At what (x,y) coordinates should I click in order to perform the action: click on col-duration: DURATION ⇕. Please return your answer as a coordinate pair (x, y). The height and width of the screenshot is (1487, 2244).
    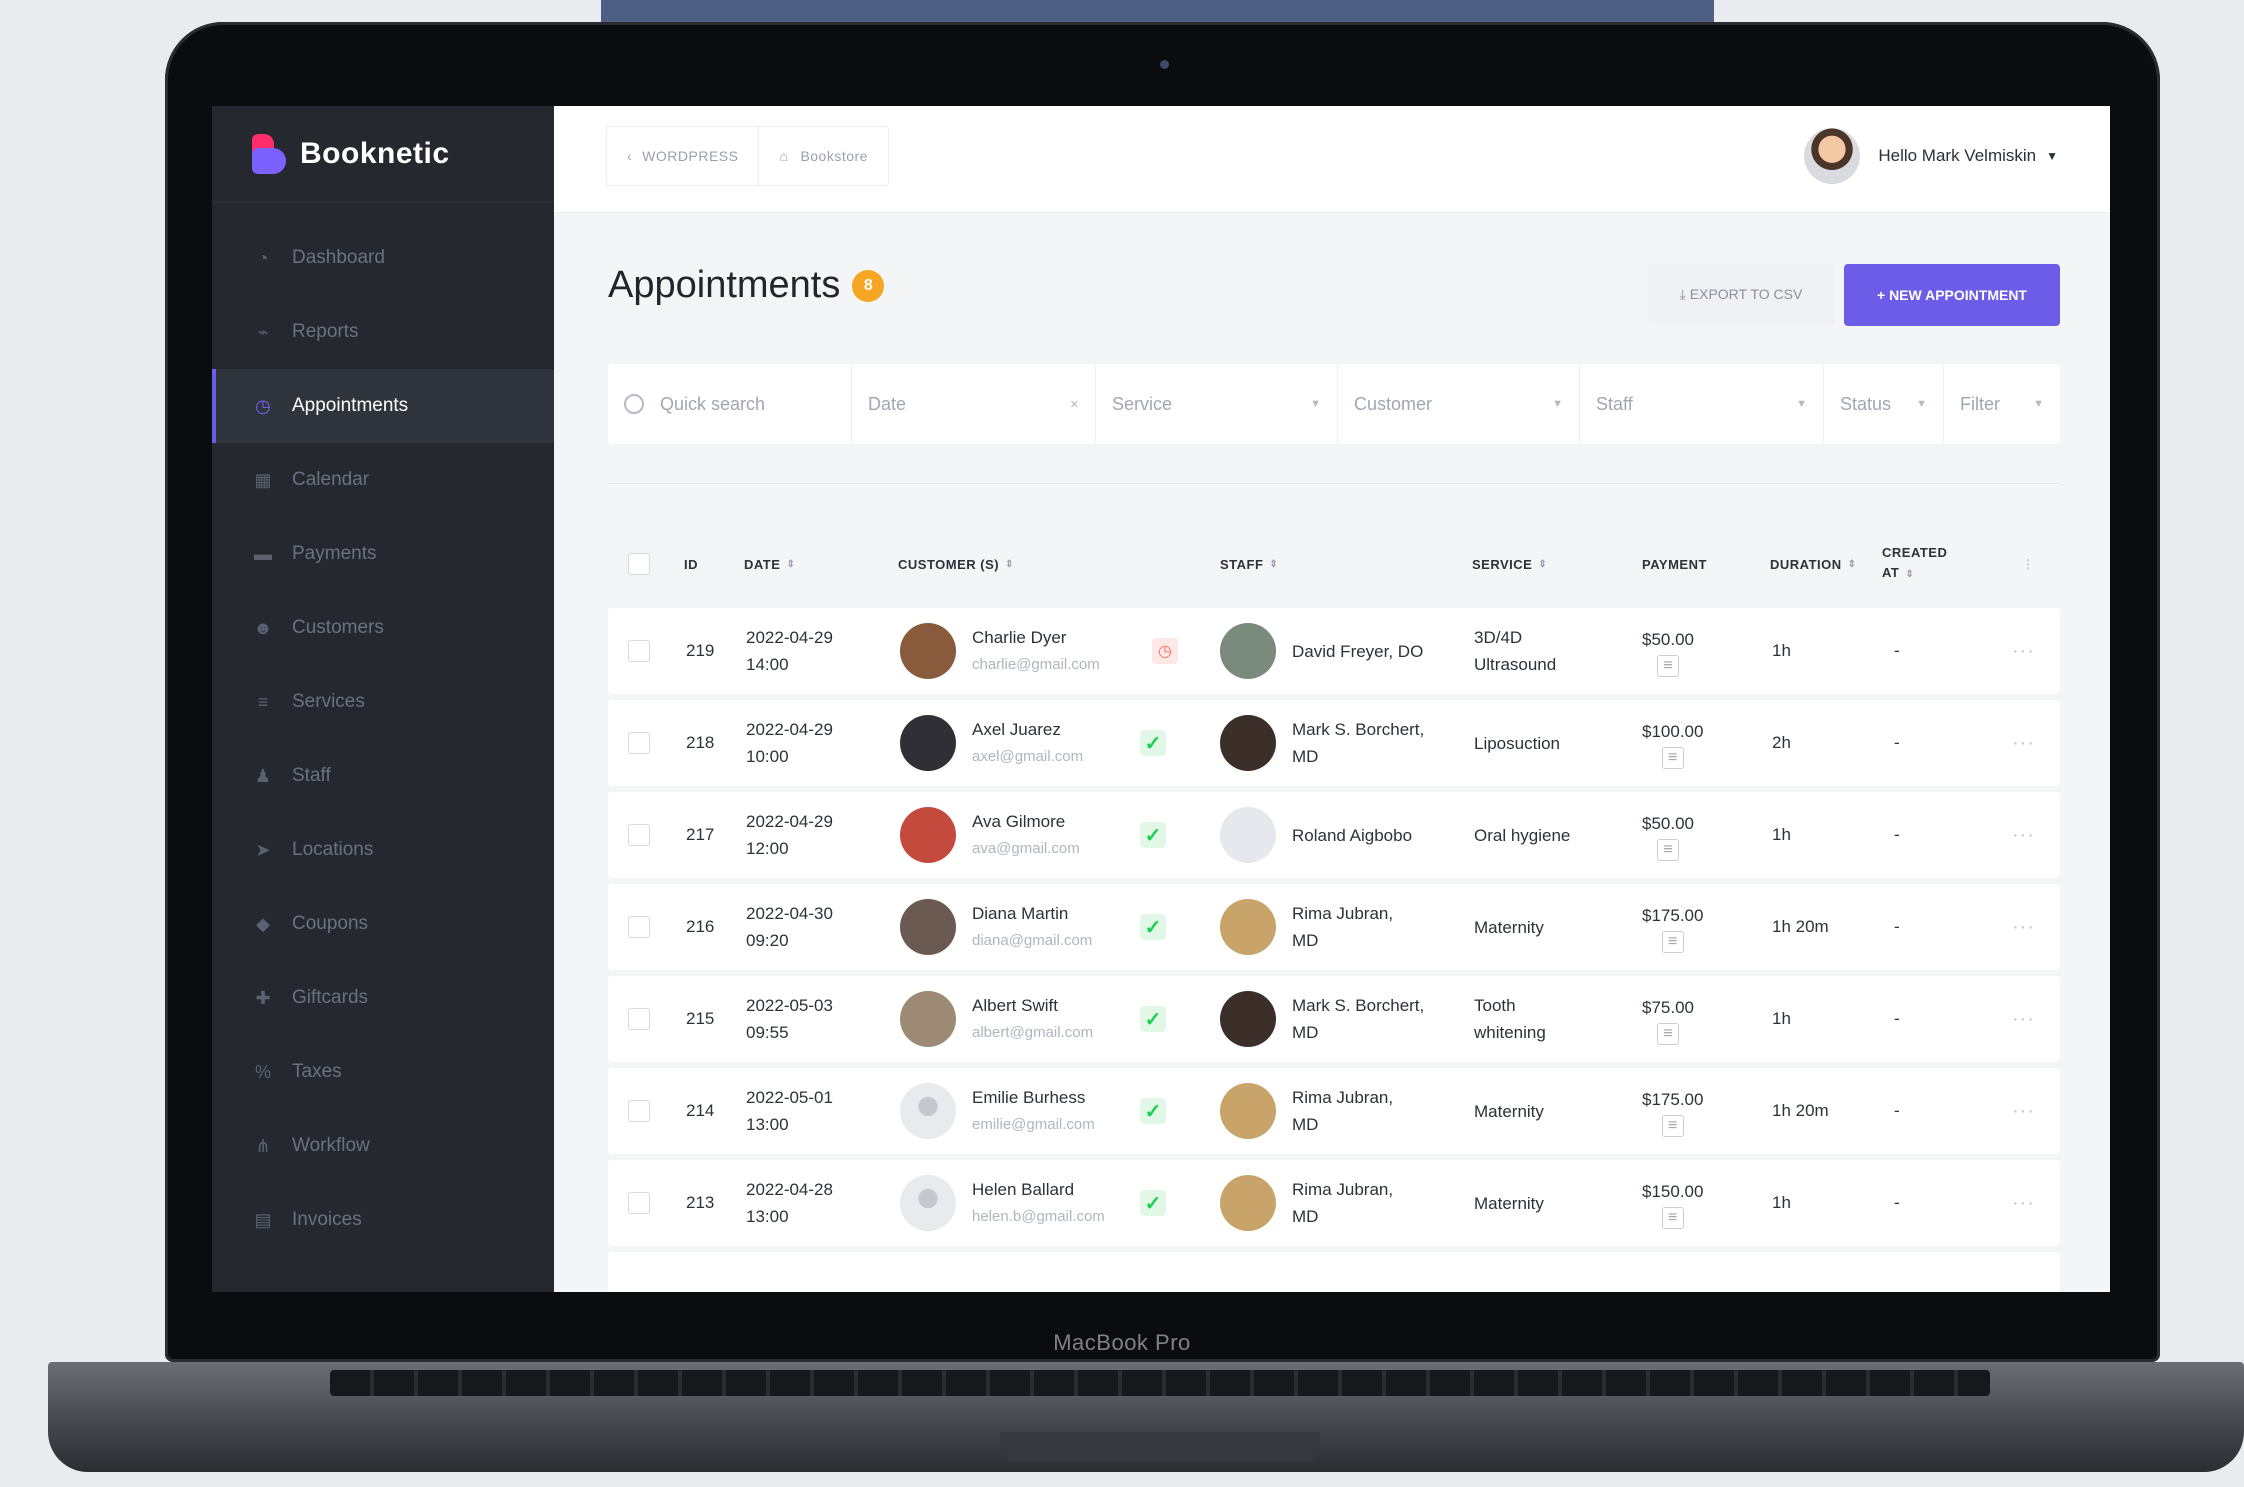
    Looking at the image, I should click on (1813, 564).